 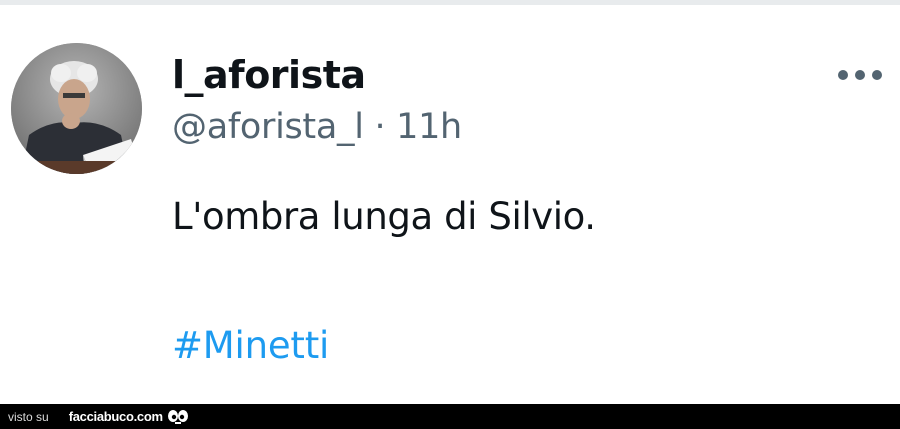 I want to click on hashtag-link: #Minetti, so click(x=250, y=346).